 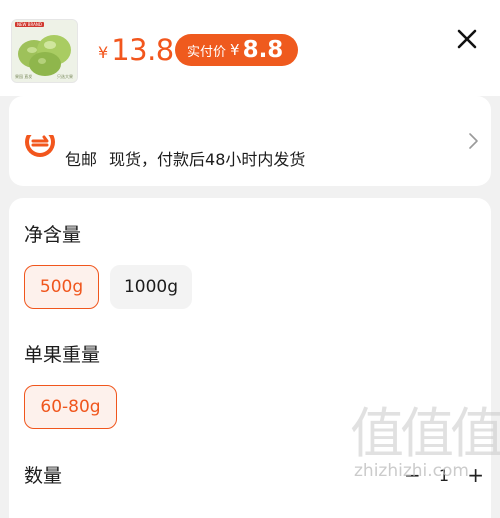 I want to click on spec-option-1000g: 1000g, so click(x=151, y=287).